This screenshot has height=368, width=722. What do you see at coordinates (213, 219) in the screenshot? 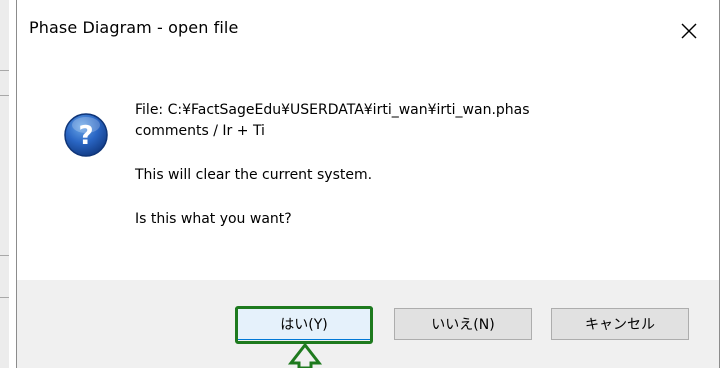
I see `question-text: Is this what you want?` at bounding box center [213, 219].